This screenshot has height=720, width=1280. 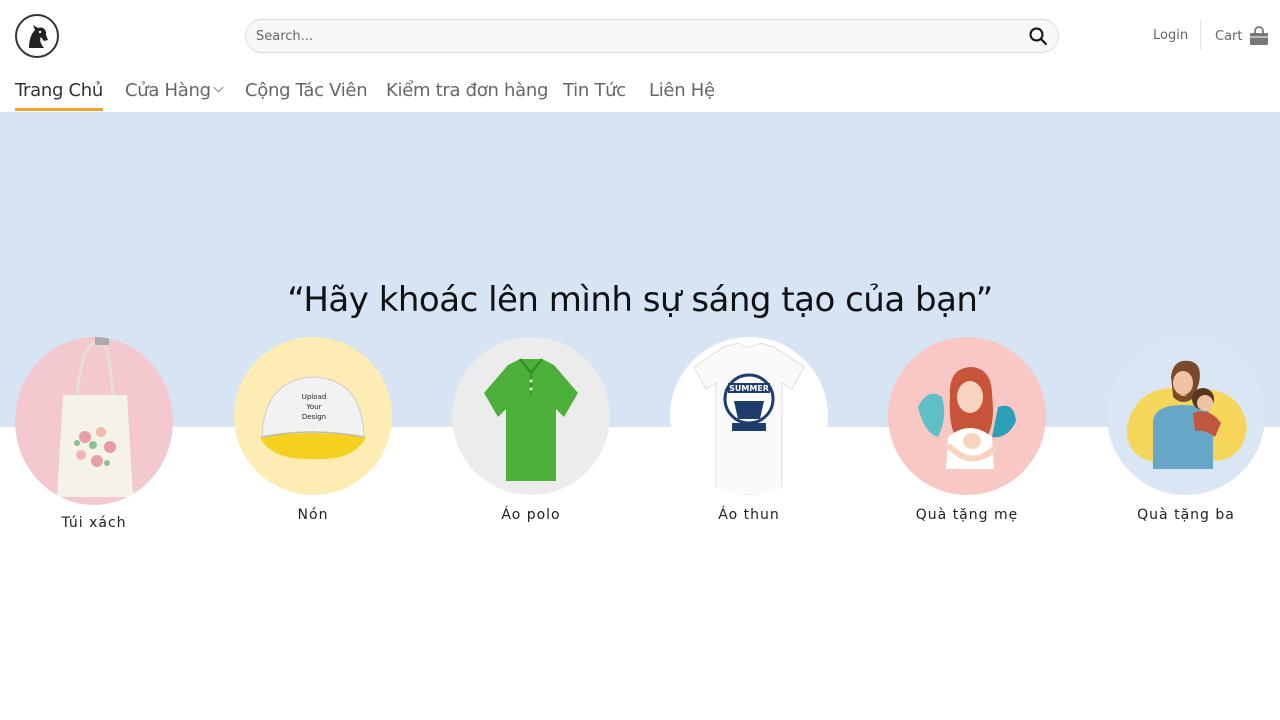 I want to click on polo-image, so click(x=531, y=416).